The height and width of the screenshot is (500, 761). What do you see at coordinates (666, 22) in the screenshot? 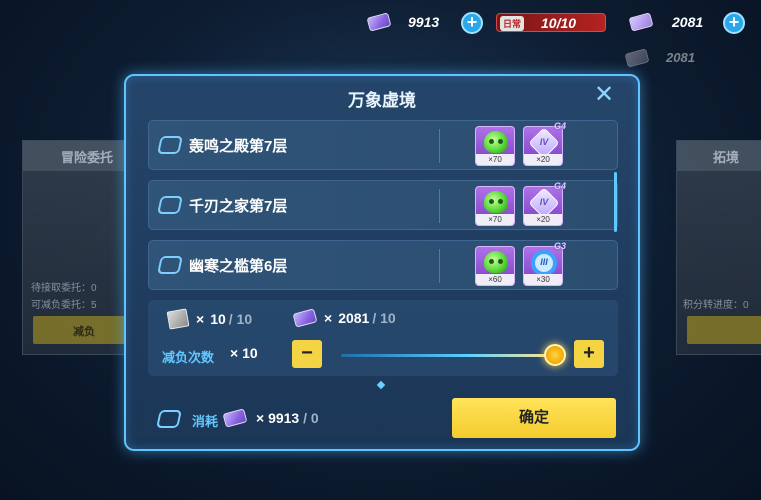
I see `crystal-resource: 2081` at bounding box center [666, 22].